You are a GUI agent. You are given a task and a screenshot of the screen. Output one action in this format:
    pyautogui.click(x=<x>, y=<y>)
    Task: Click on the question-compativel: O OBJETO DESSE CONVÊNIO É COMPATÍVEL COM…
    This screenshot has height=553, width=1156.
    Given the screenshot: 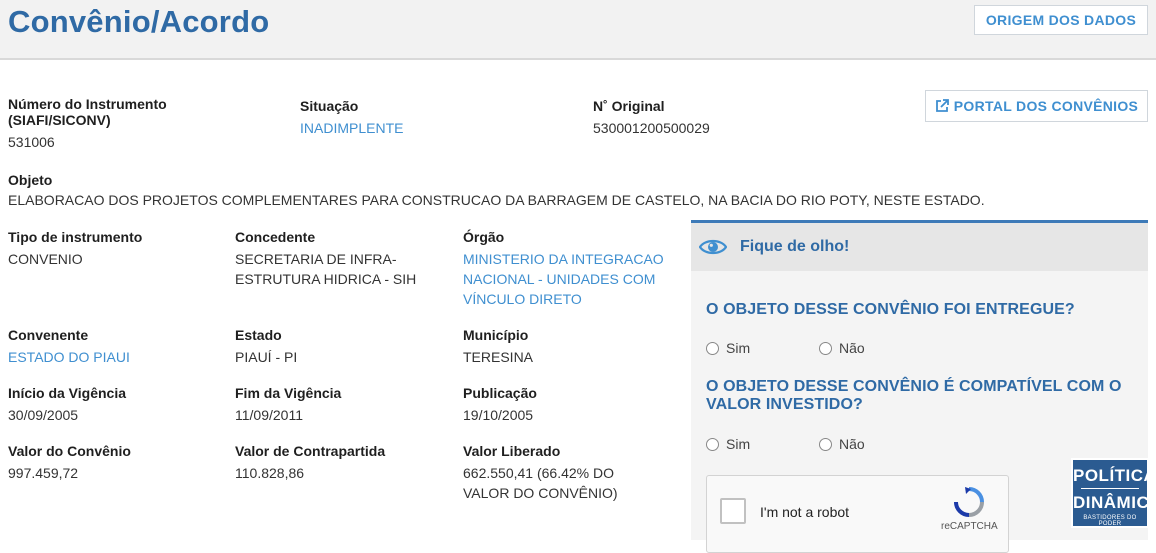 What is the action you would take?
    pyautogui.click(x=914, y=395)
    